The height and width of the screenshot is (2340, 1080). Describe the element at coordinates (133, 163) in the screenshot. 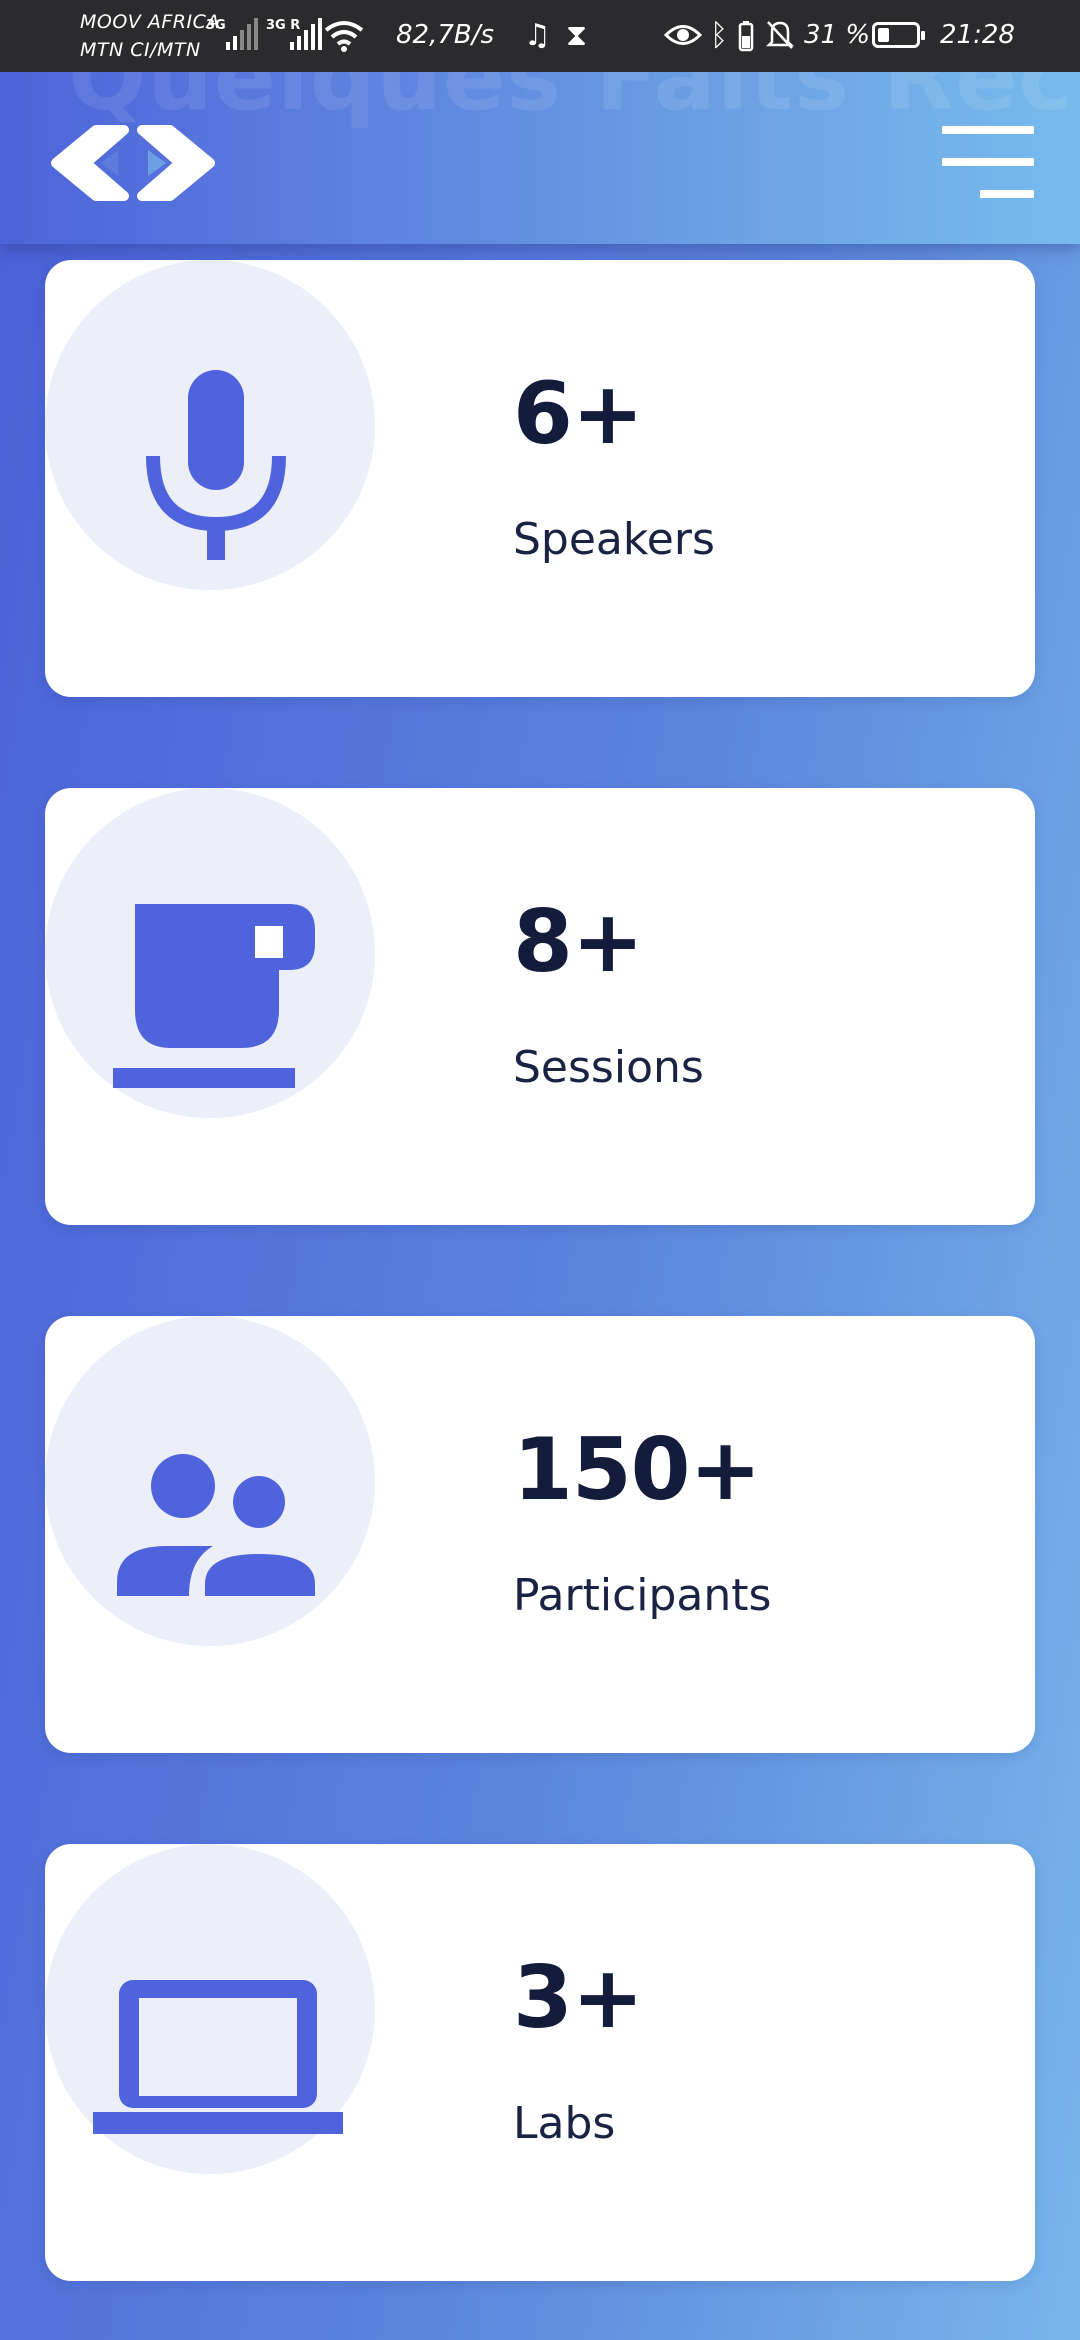

I see `code-brackets-logo` at that location.